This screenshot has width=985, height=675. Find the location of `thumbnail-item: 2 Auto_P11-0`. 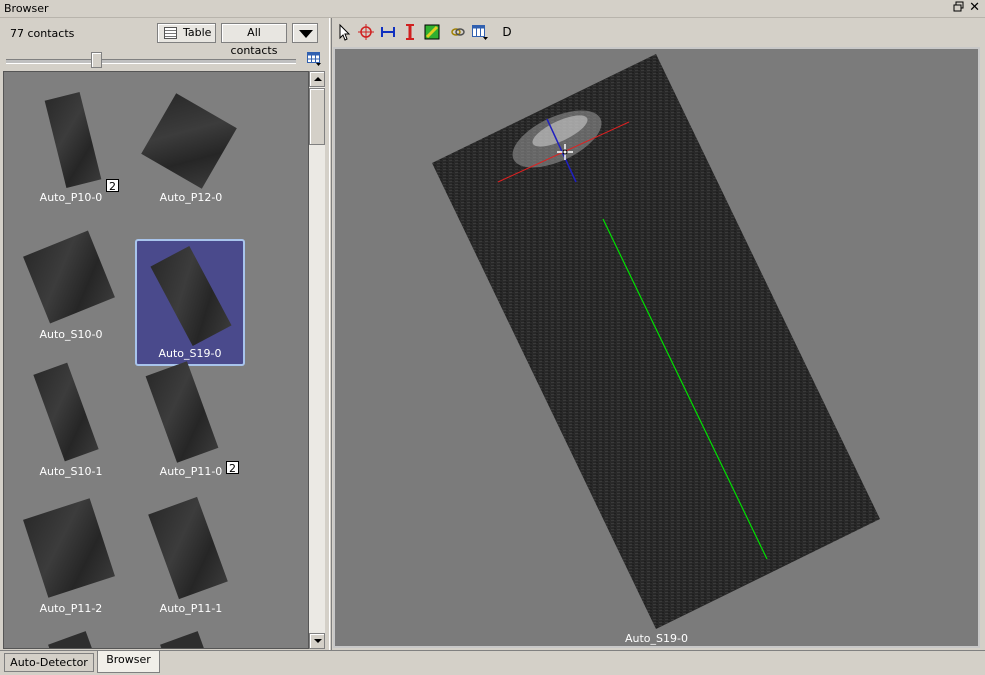

thumbnail-item: 2 Auto_P11-0 is located at coordinates (191, 420).